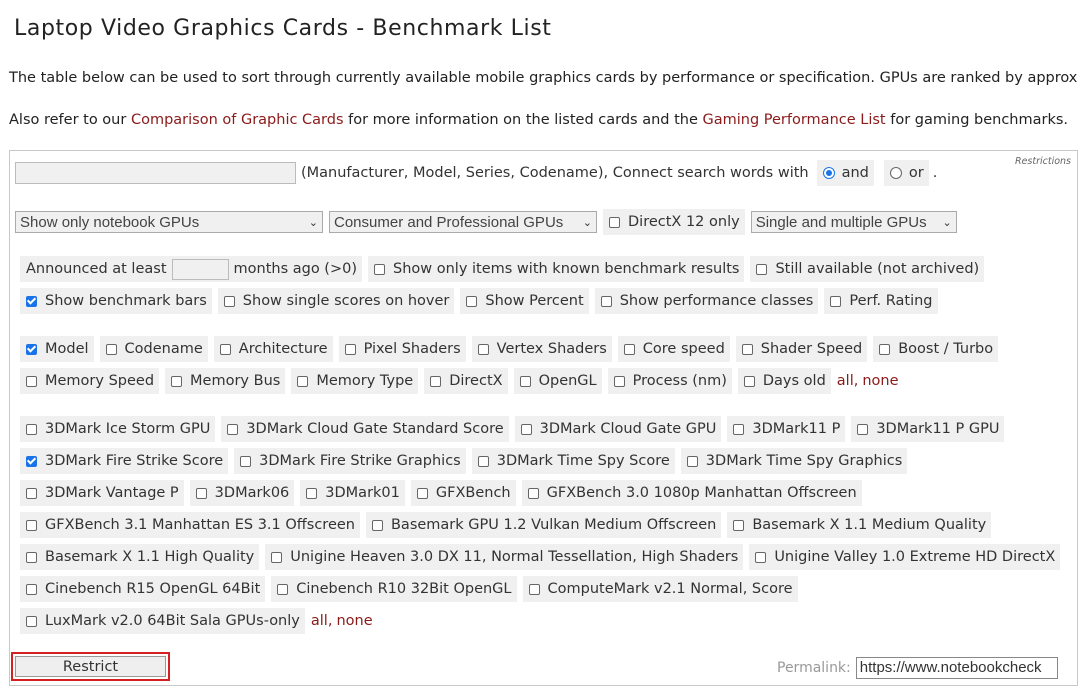  Describe the element at coordinates (660, 589) in the screenshot. I see `option-computemark-v2-1-normal-score: ComputeMark v2.1 Normal, Score` at that location.